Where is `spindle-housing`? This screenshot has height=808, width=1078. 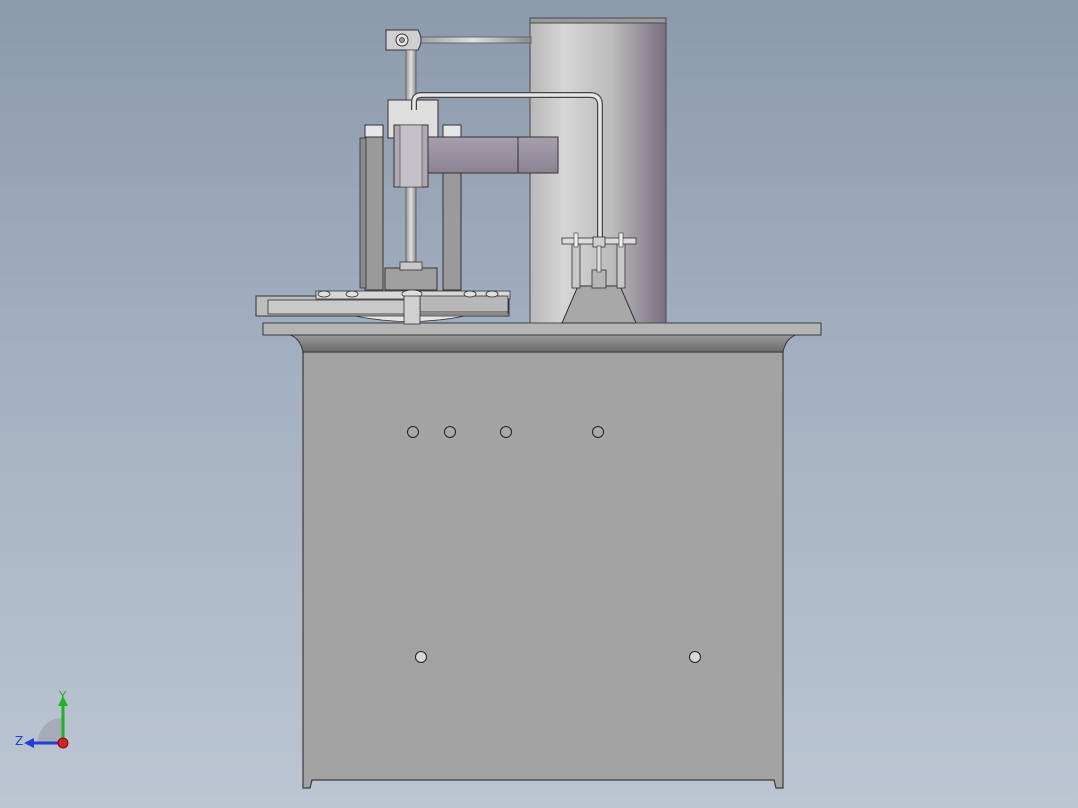
spindle-housing is located at coordinates (411, 276).